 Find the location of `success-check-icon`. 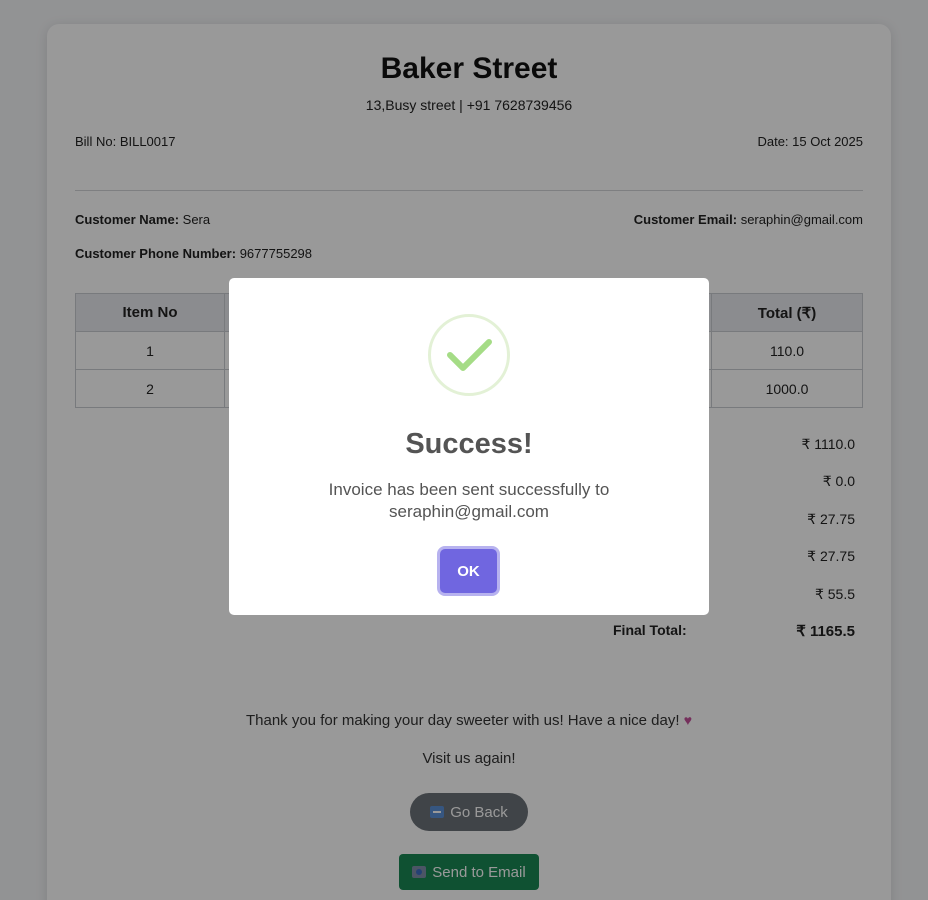

success-check-icon is located at coordinates (469, 355).